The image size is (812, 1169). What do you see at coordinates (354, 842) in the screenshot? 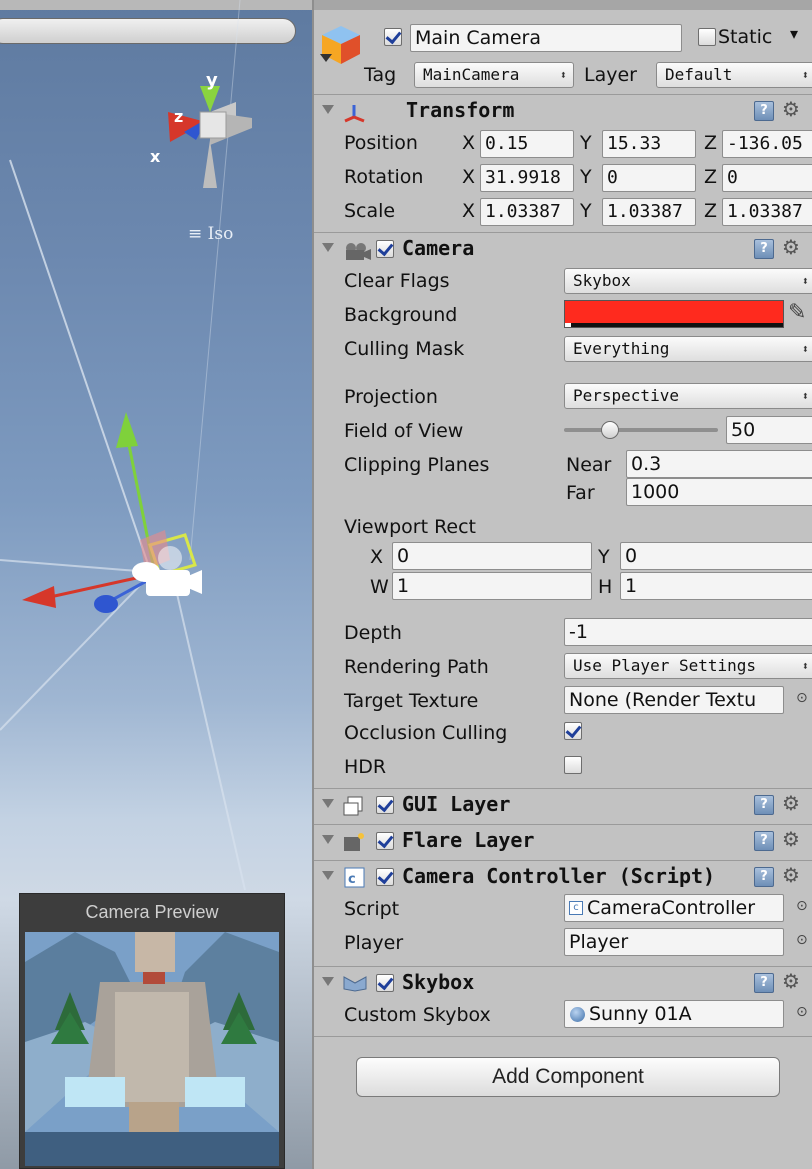
I see `flare-layer-icon` at bounding box center [354, 842].